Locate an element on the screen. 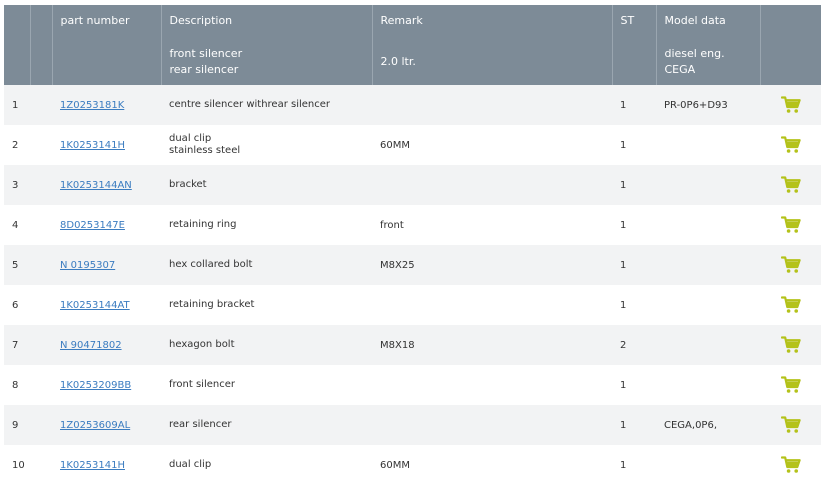  header-remark: Remark 2.0 ltr. is located at coordinates (492, 45).